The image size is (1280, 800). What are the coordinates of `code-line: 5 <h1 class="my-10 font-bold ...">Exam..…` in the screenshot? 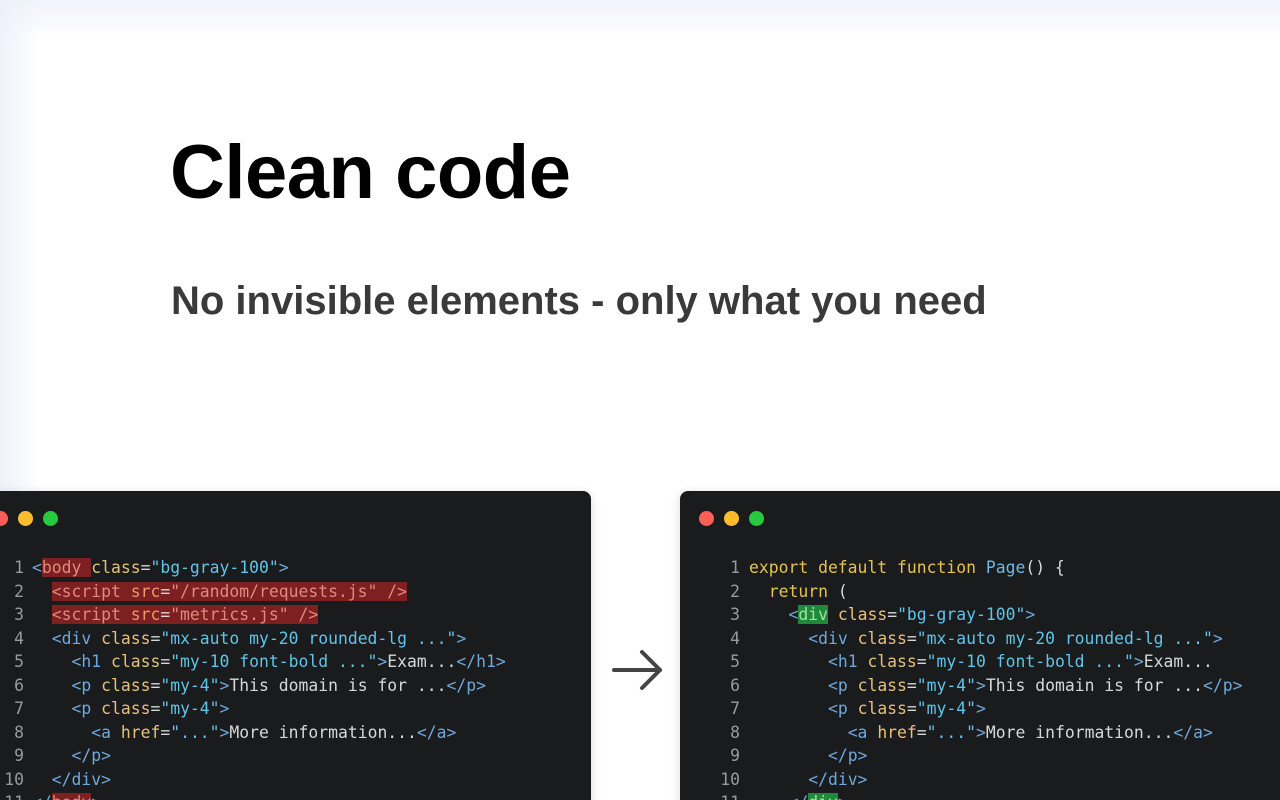 It's located at (253, 662).